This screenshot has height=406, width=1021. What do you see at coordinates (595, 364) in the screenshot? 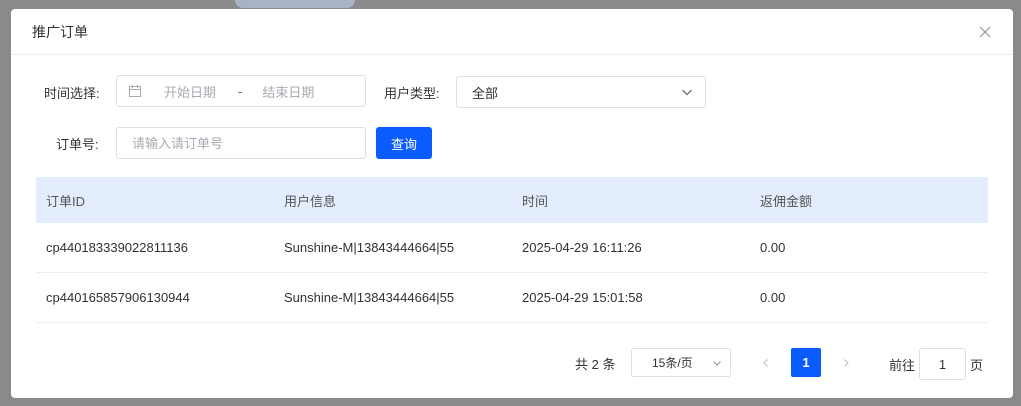
I see `total-count: 共 2 条` at bounding box center [595, 364].